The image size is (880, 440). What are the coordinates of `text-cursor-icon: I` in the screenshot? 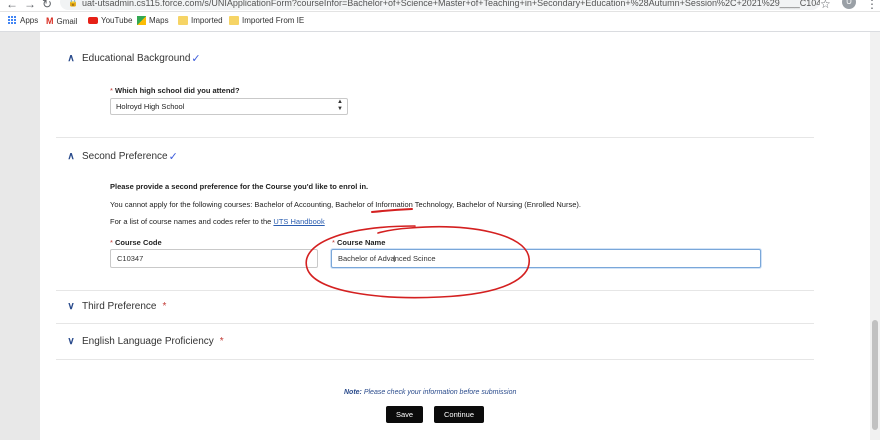 It's located at (394, 259).